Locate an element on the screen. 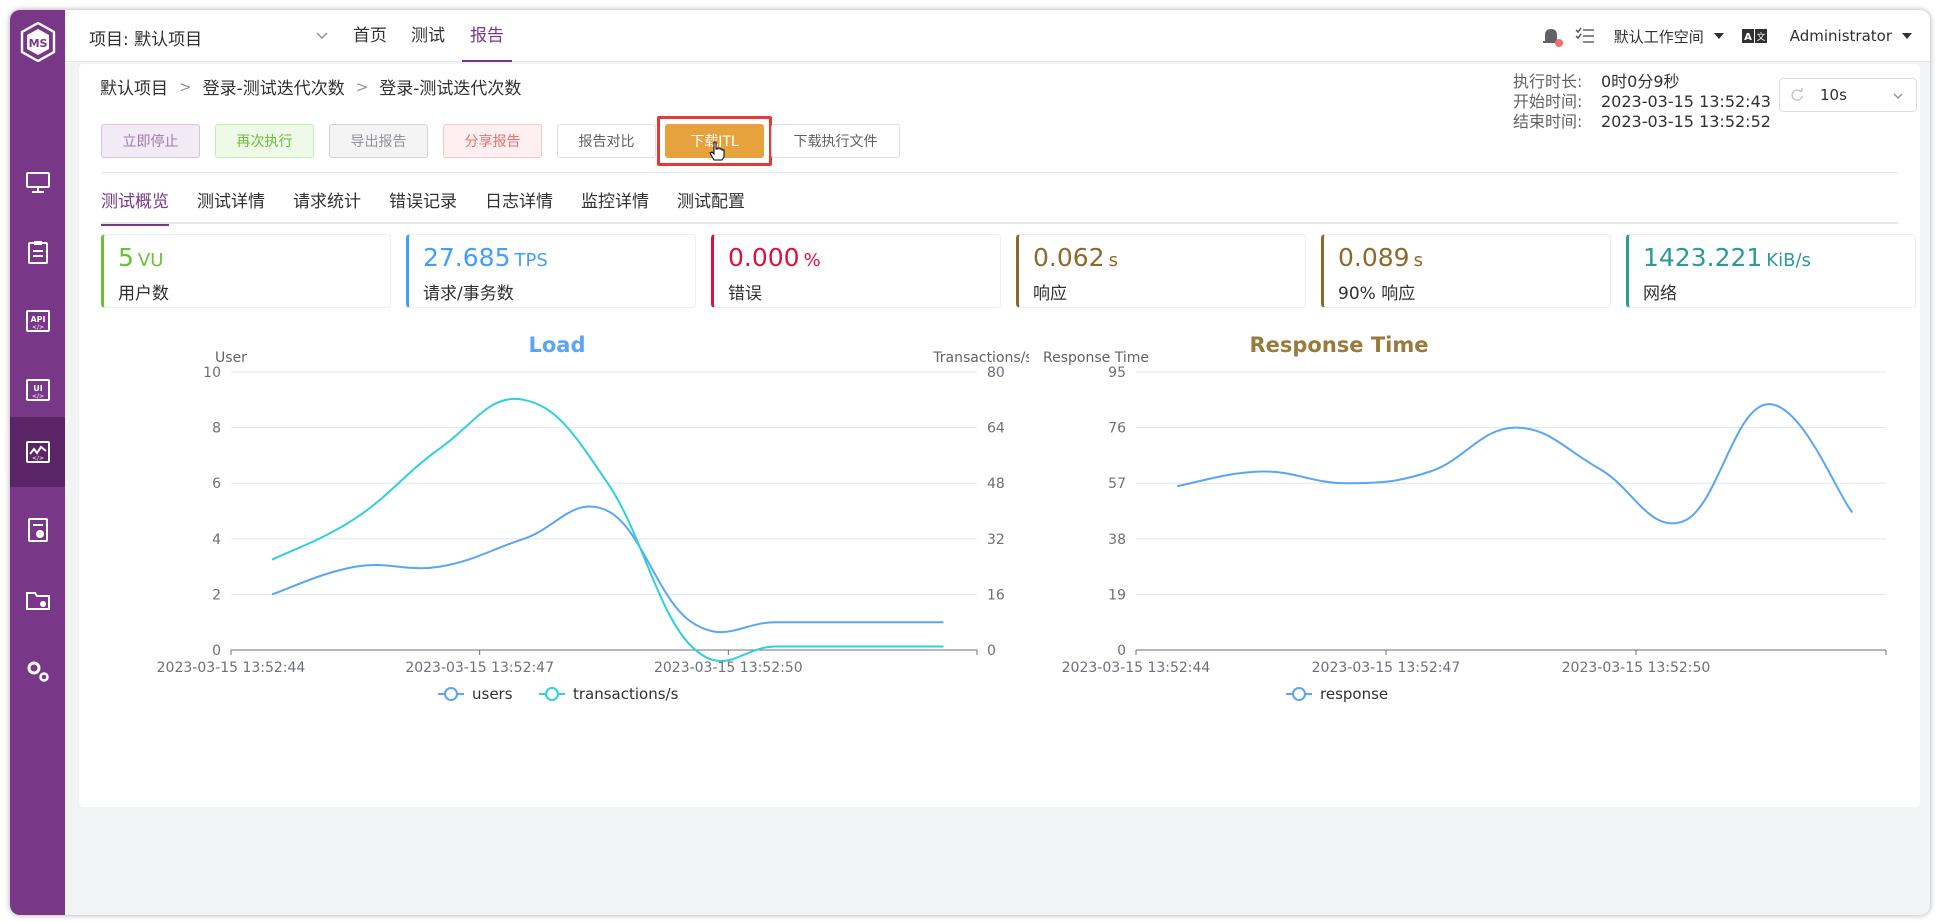 This screenshot has height=922, width=1940. tab-test-config: 测试配置 is located at coordinates (711, 205).